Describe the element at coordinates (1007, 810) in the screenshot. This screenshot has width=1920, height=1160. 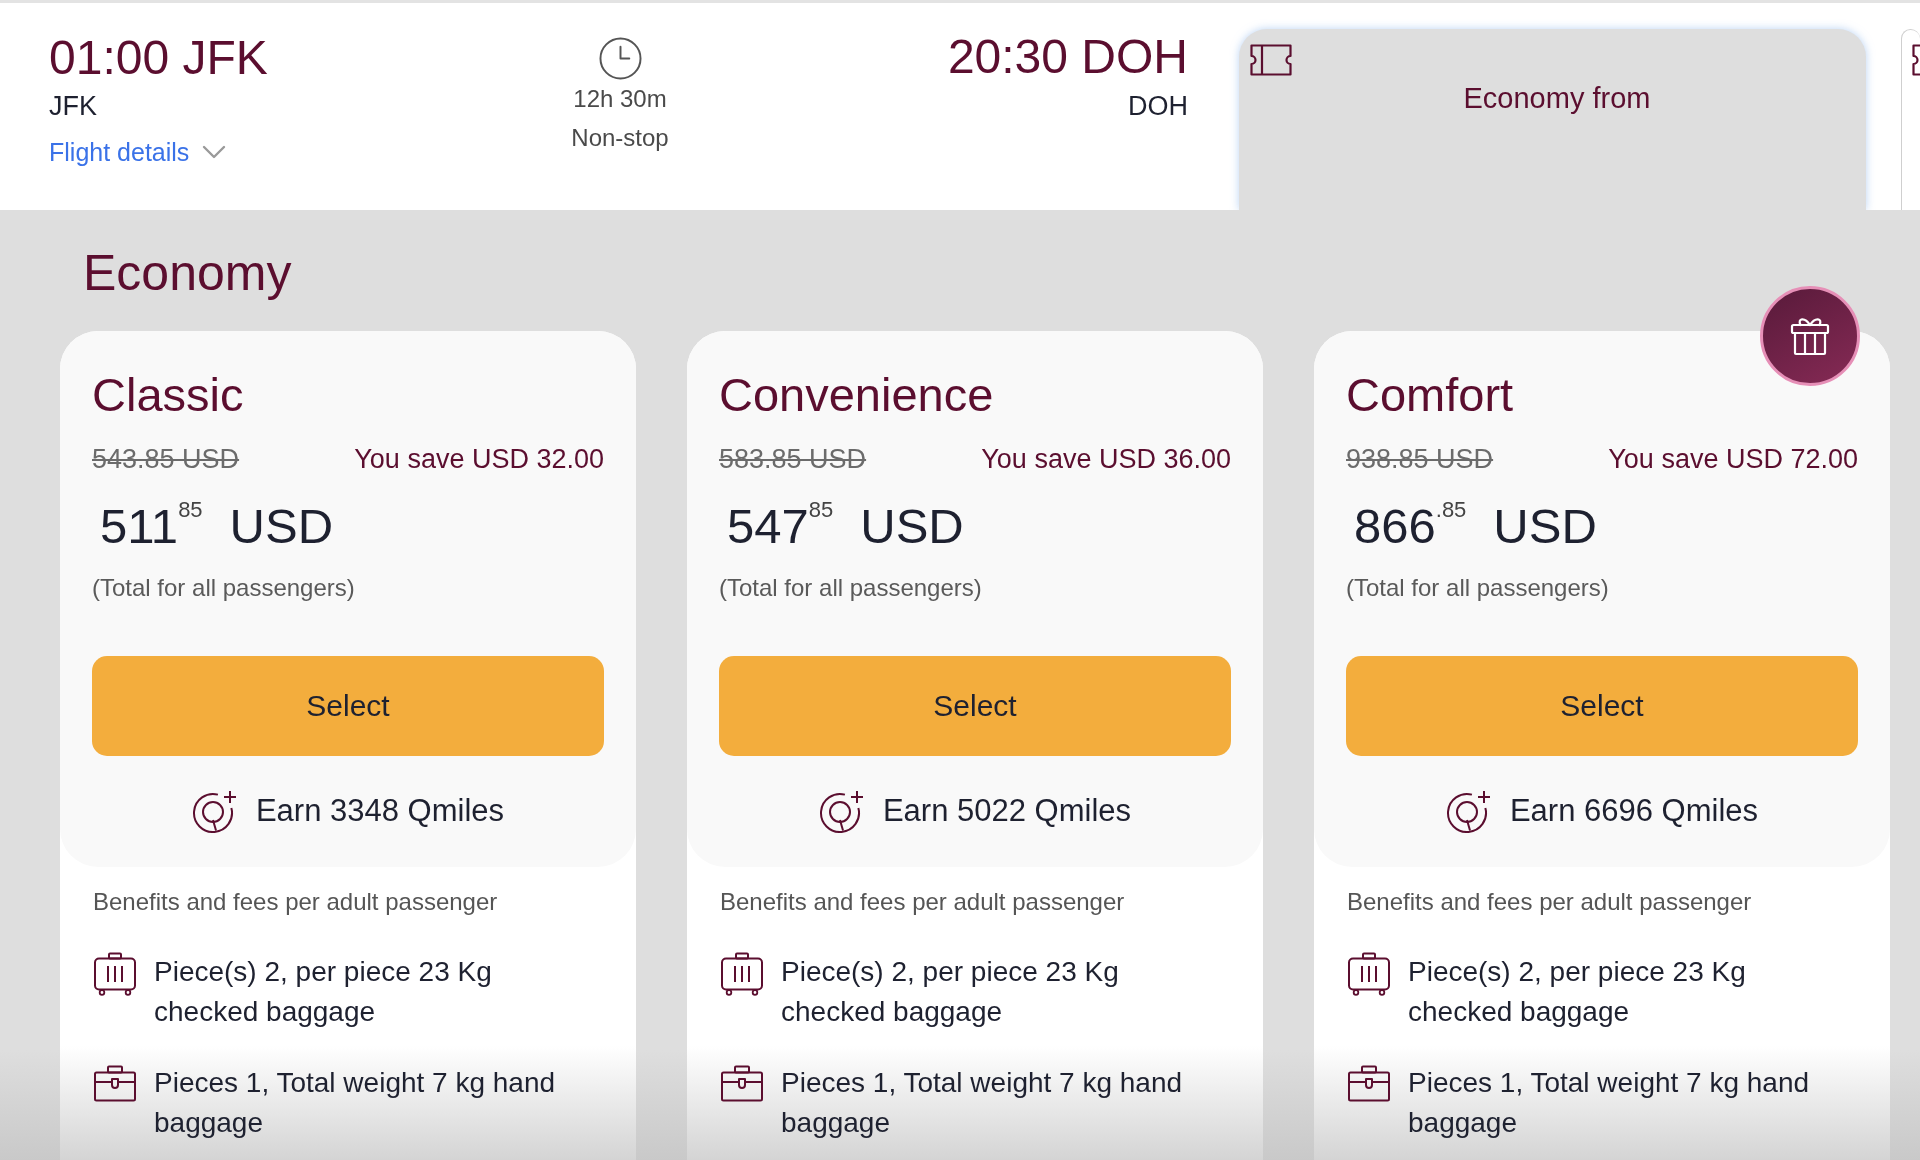
I see `qmiles-earn-text: Earn 5022 Qmiles` at that location.